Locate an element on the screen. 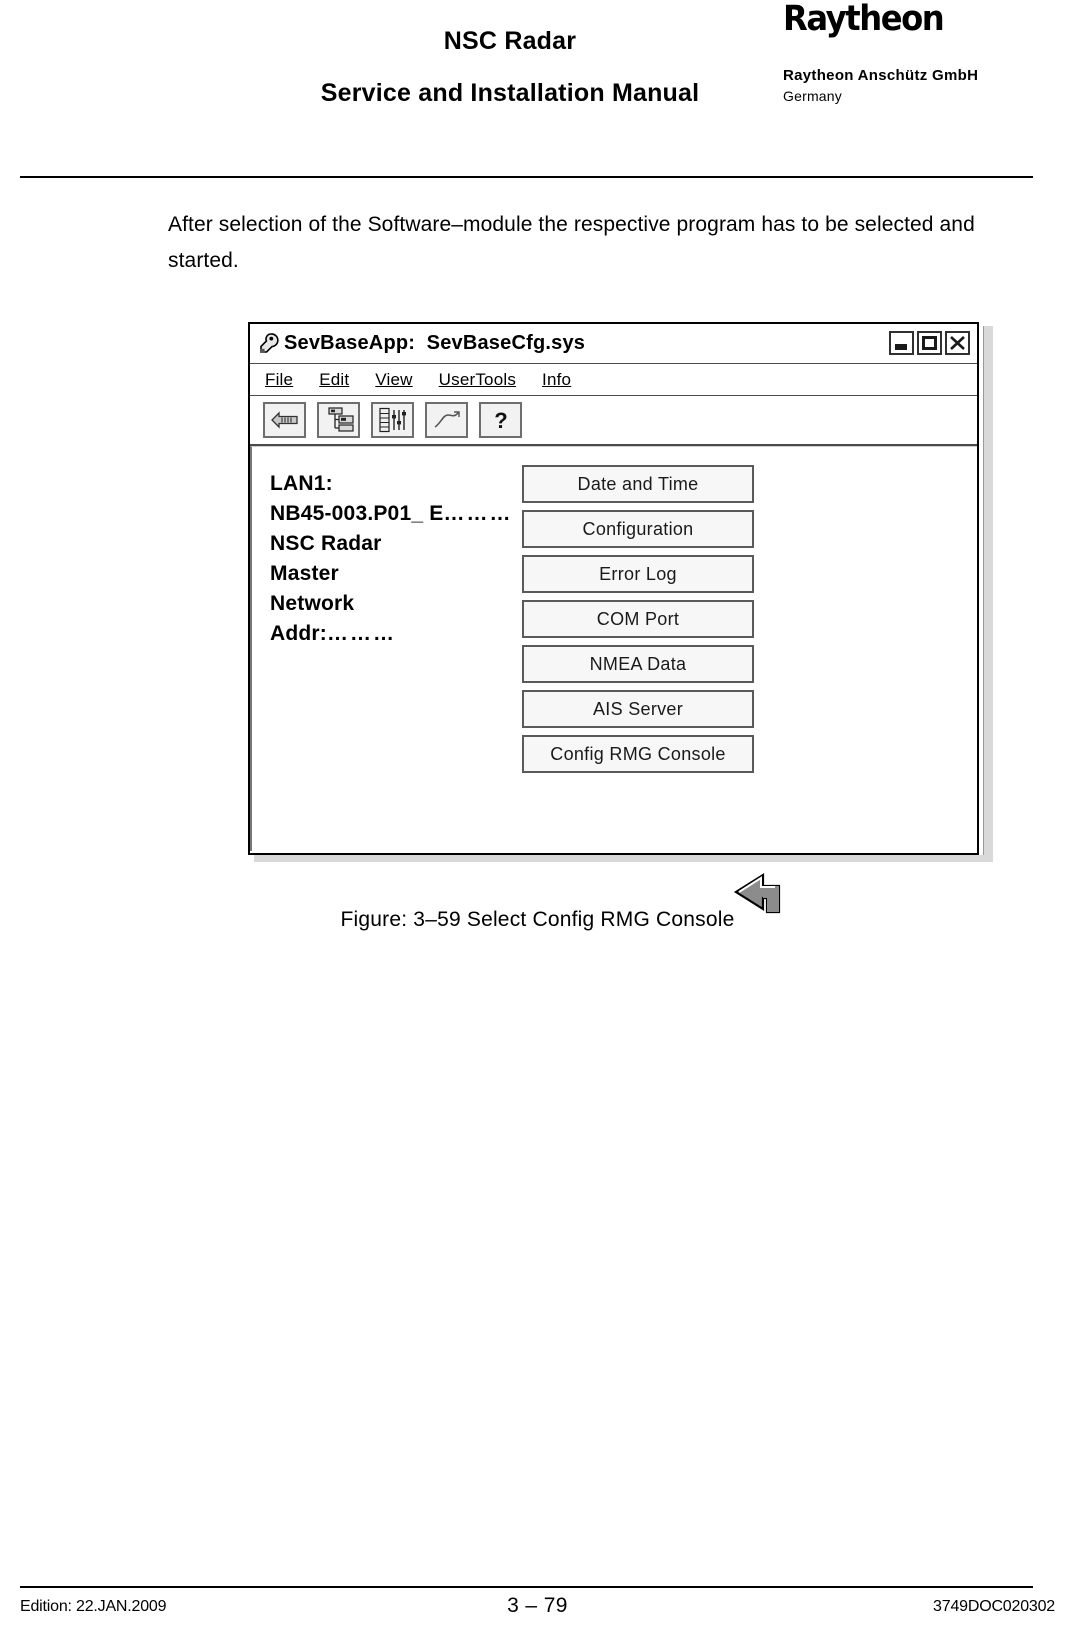  menu-item-edit: Edit is located at coordinates (334, 380).